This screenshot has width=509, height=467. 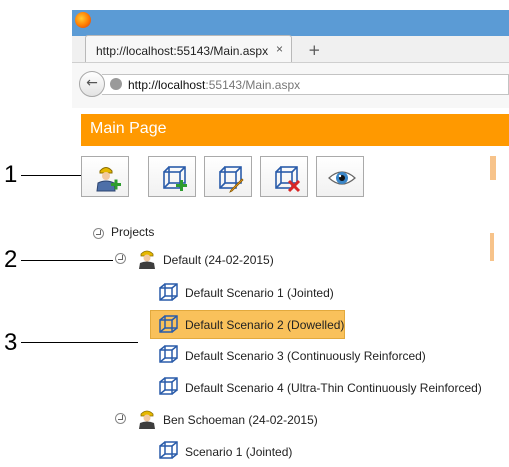 What do you see at coordinates (83, 20) in the screenshot?
I see `firefox-logo-icon` at bounding box center [83, 20].